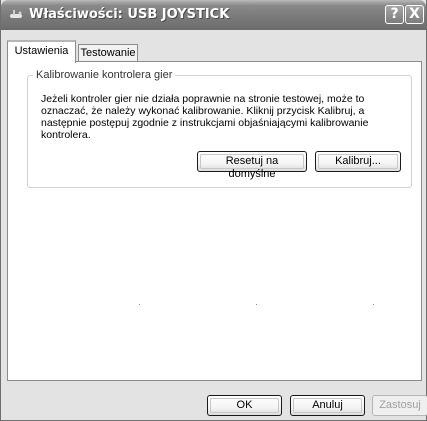  I want to click on joystick-icon, so click(16, 14).